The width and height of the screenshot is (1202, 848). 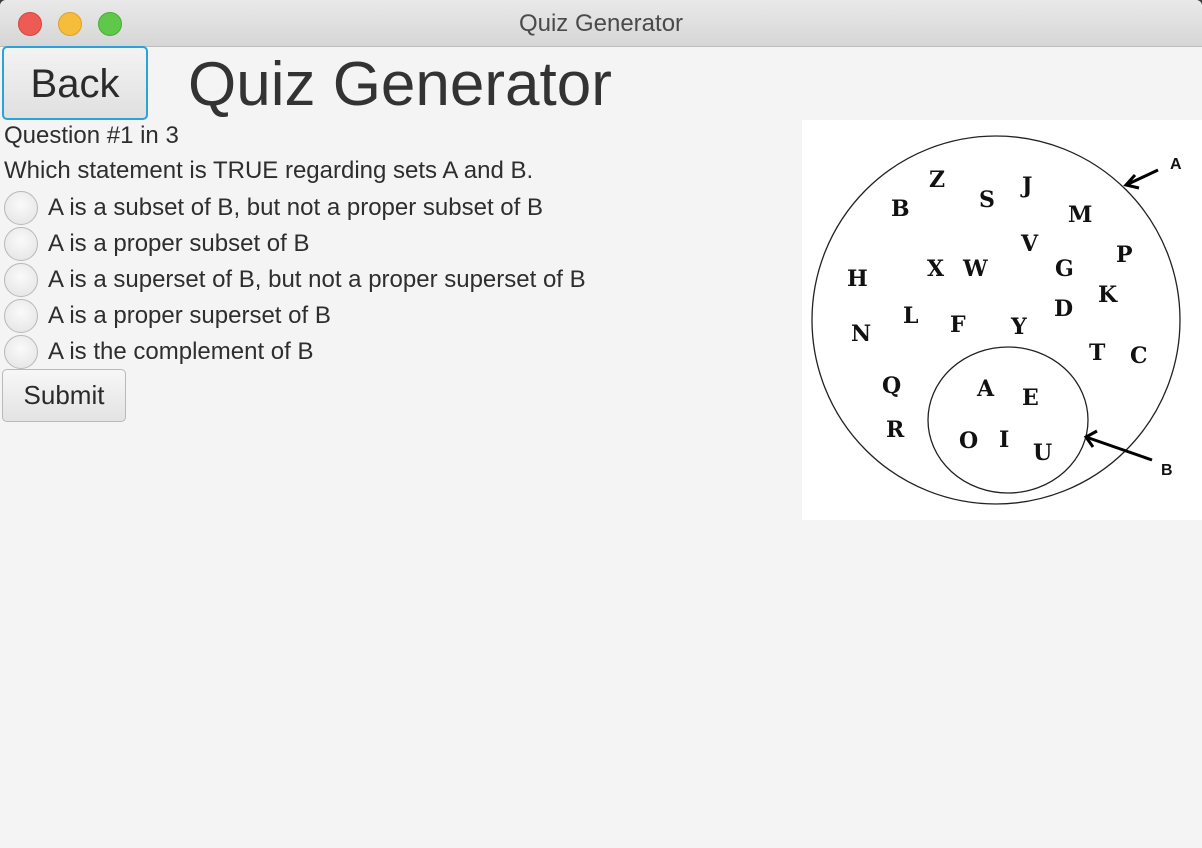 What do you see at coordinates (861, 334) in the screenshot?
I see `letter-n: N` at bounding box center [861, 334].